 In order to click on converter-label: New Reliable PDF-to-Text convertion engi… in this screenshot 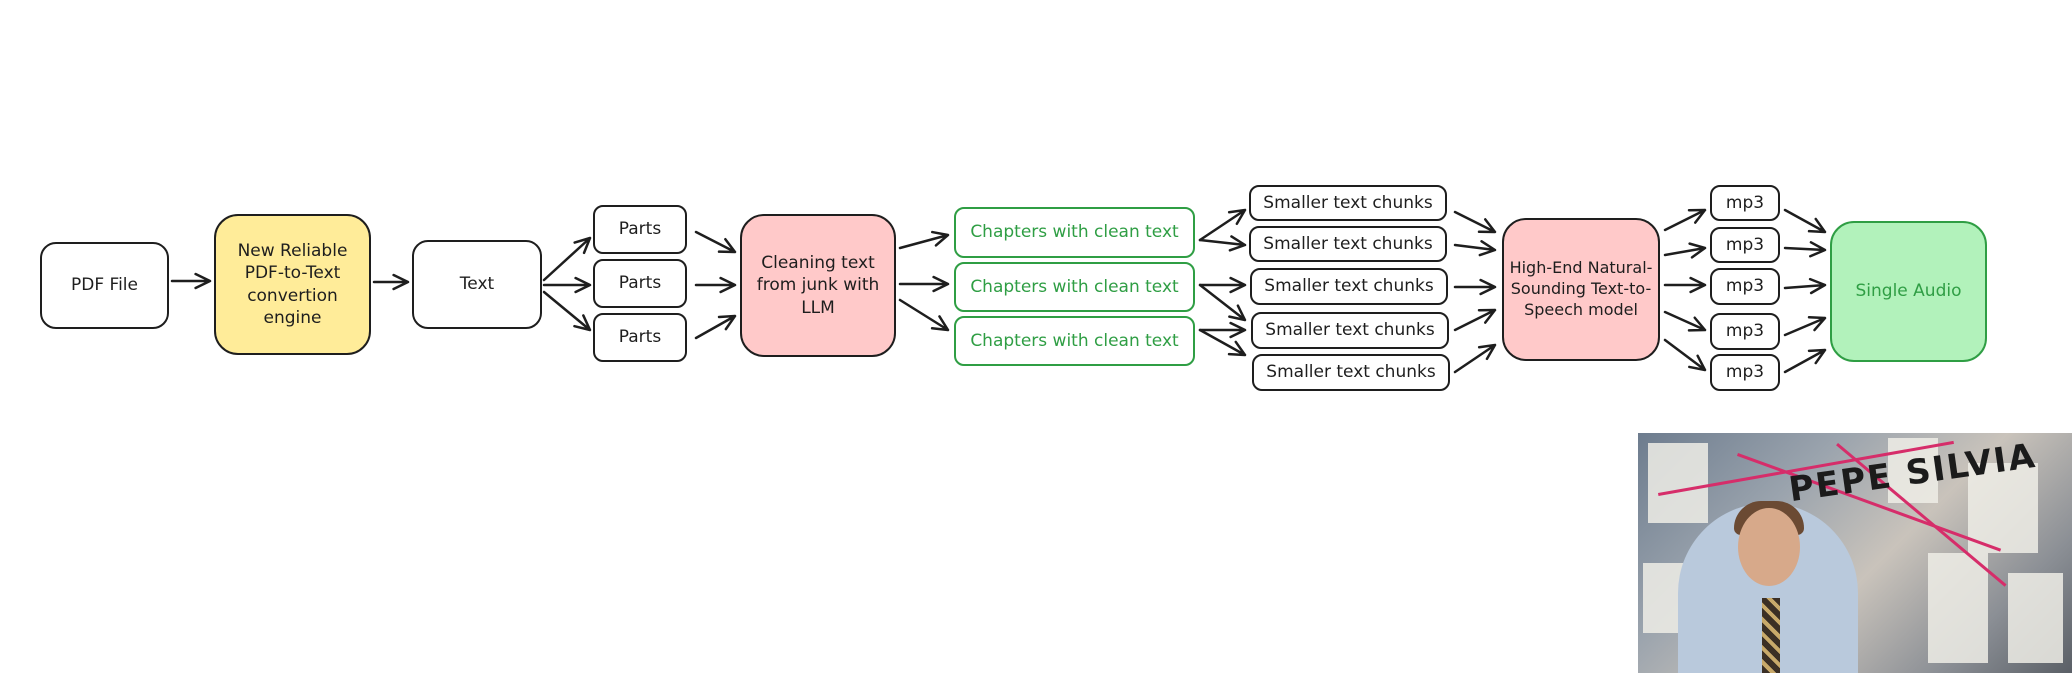, I will do `click(292, 284)`.